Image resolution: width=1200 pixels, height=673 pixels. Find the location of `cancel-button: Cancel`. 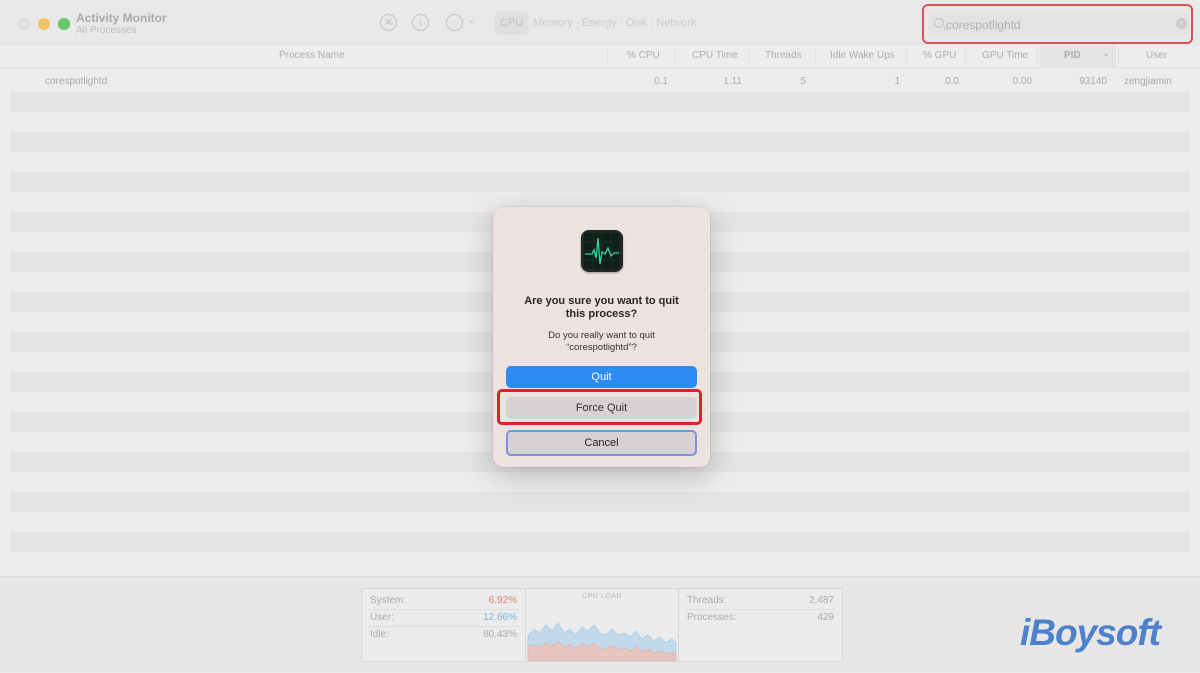

cancel-button: Cancel is located at coordinates (601, 443).